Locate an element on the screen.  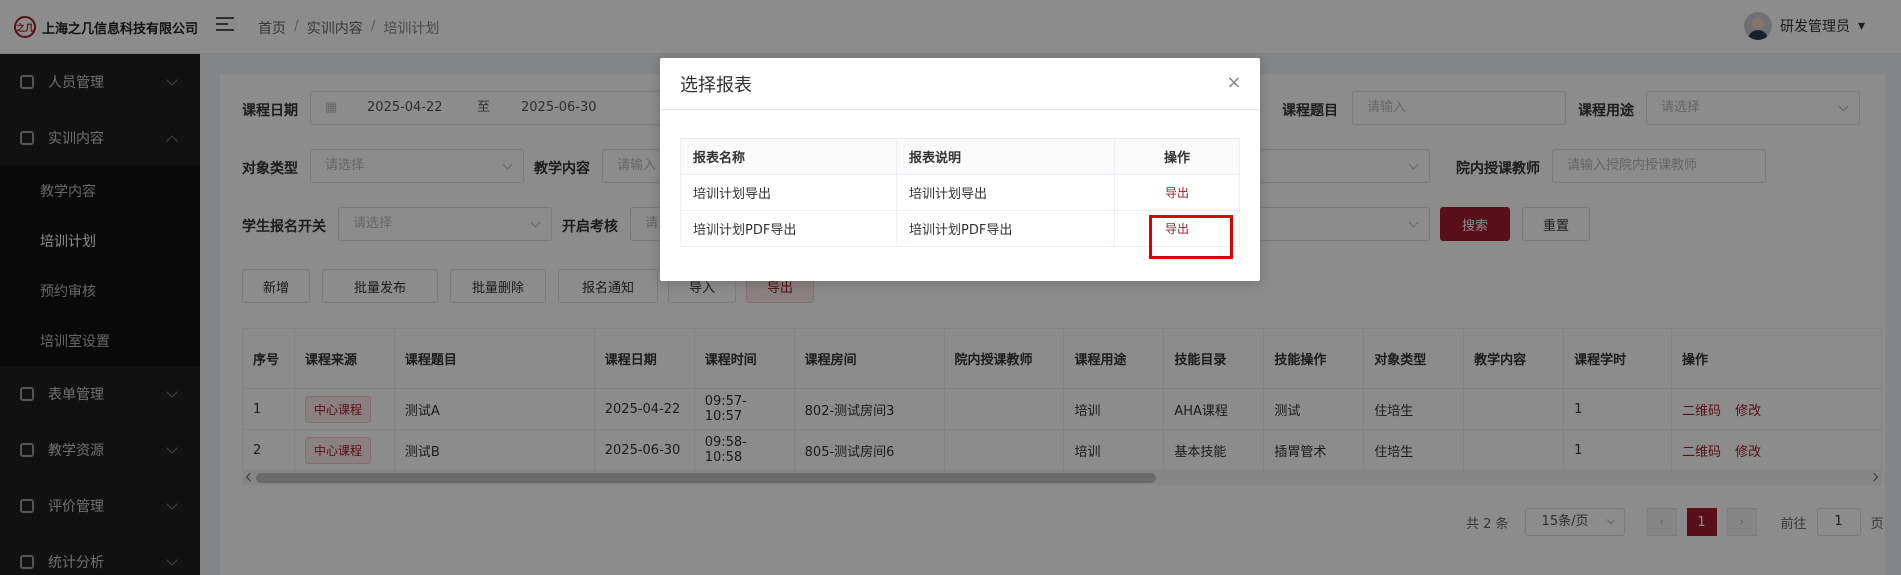
report-name: 培训计划PDF导出 is located at coordinates (788, 228).